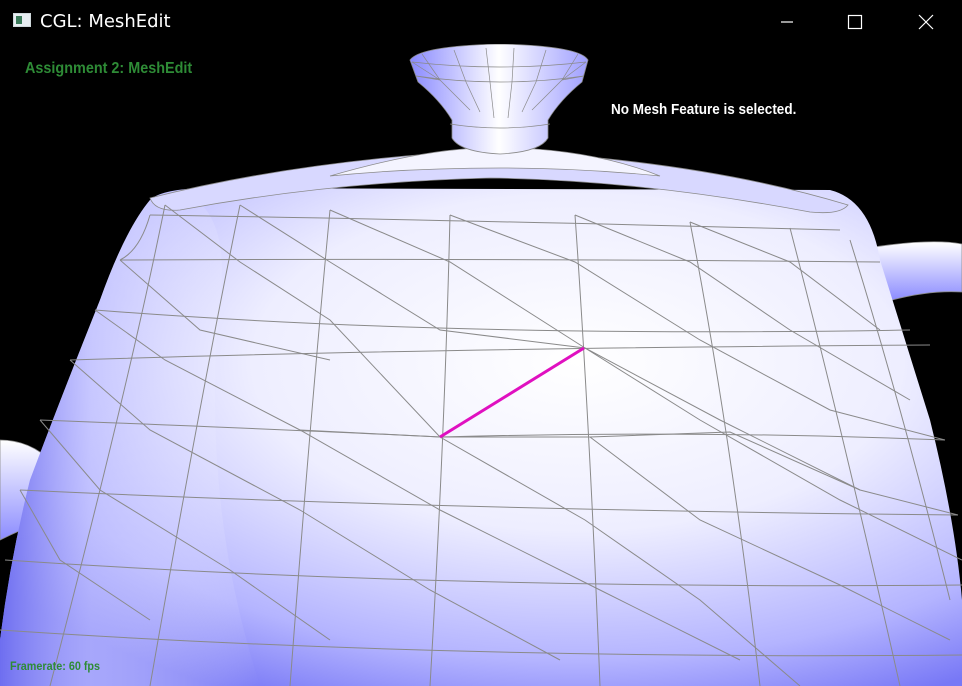  What do you see at coordinates (481, 22) in the screenshot?
I see `title-bar: CGL: MeshEdit` at bounding box center [481, 22].